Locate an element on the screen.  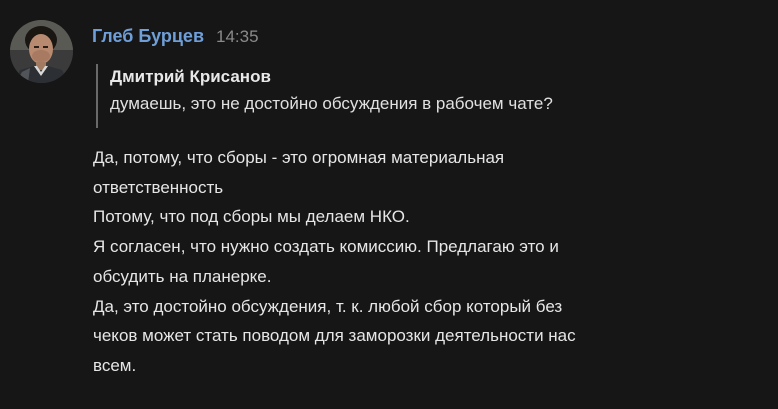
author-name: Глеб Бурцев is located at coordinates (148, 36).